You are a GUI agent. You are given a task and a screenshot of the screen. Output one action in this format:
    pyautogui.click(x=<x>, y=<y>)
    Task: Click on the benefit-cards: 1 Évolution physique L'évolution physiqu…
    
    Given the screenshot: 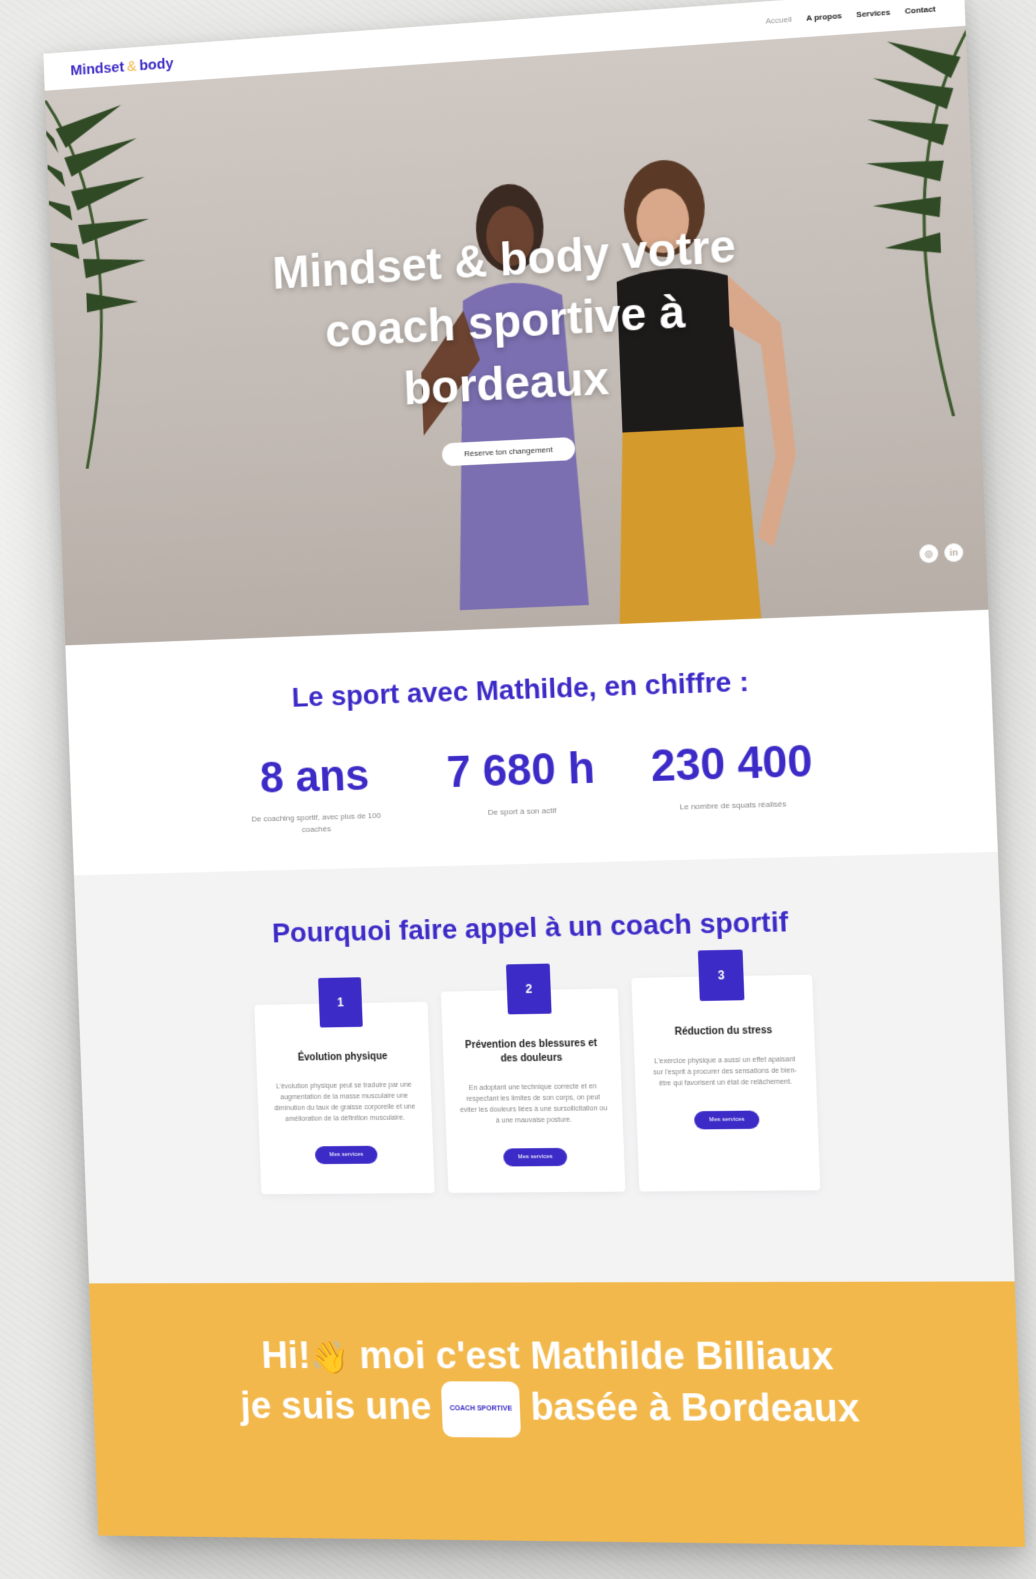 What is the action you would take?
    pyautogui.click(x=545, y=1072)
    